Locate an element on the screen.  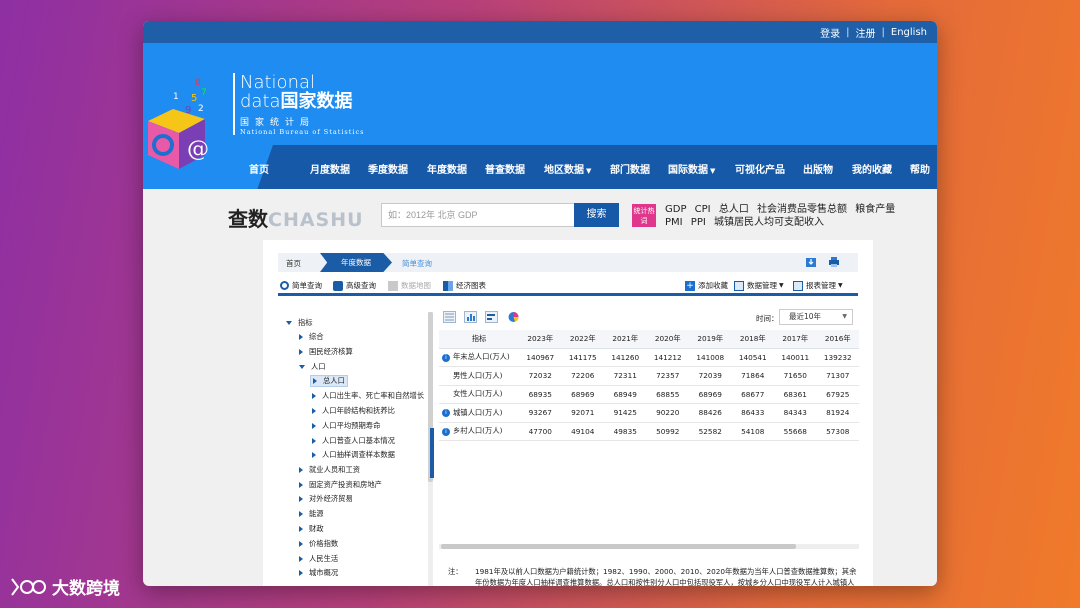
data-management-tool: 数据管理 ▼ is located at coordinates (759, 285).